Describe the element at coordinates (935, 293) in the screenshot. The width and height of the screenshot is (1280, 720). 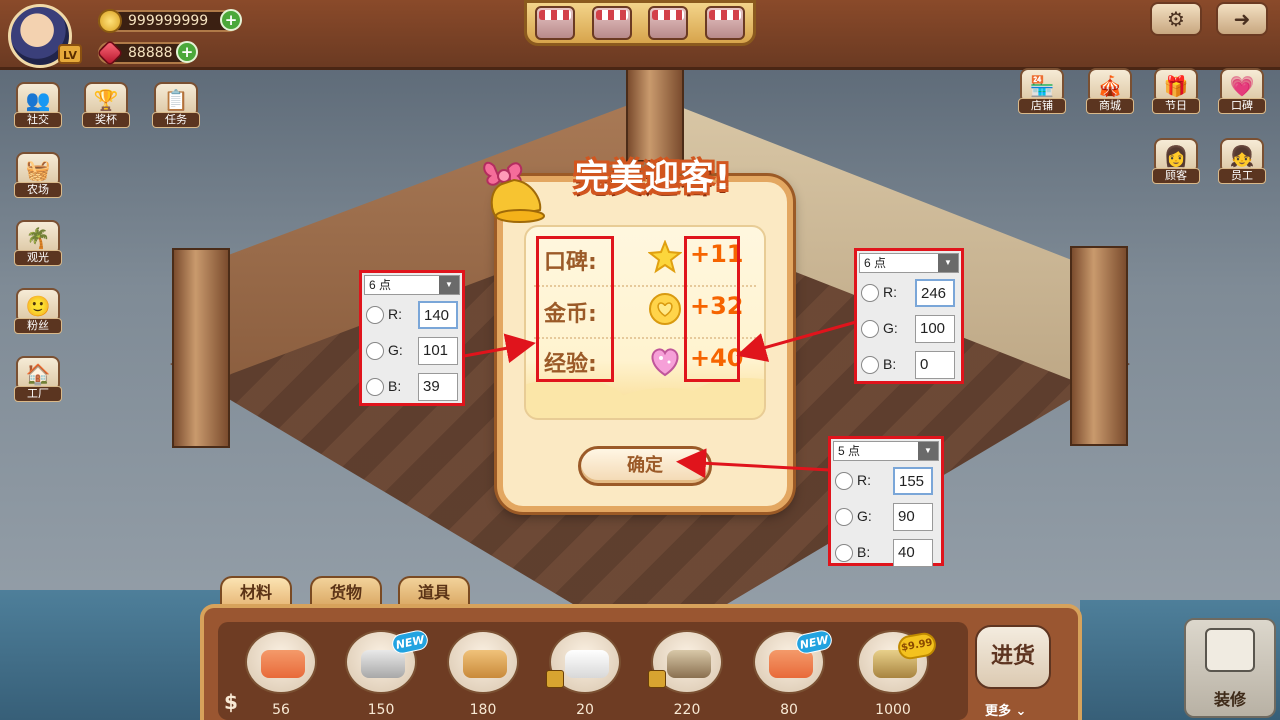
I see `r-value: 246` at that location.